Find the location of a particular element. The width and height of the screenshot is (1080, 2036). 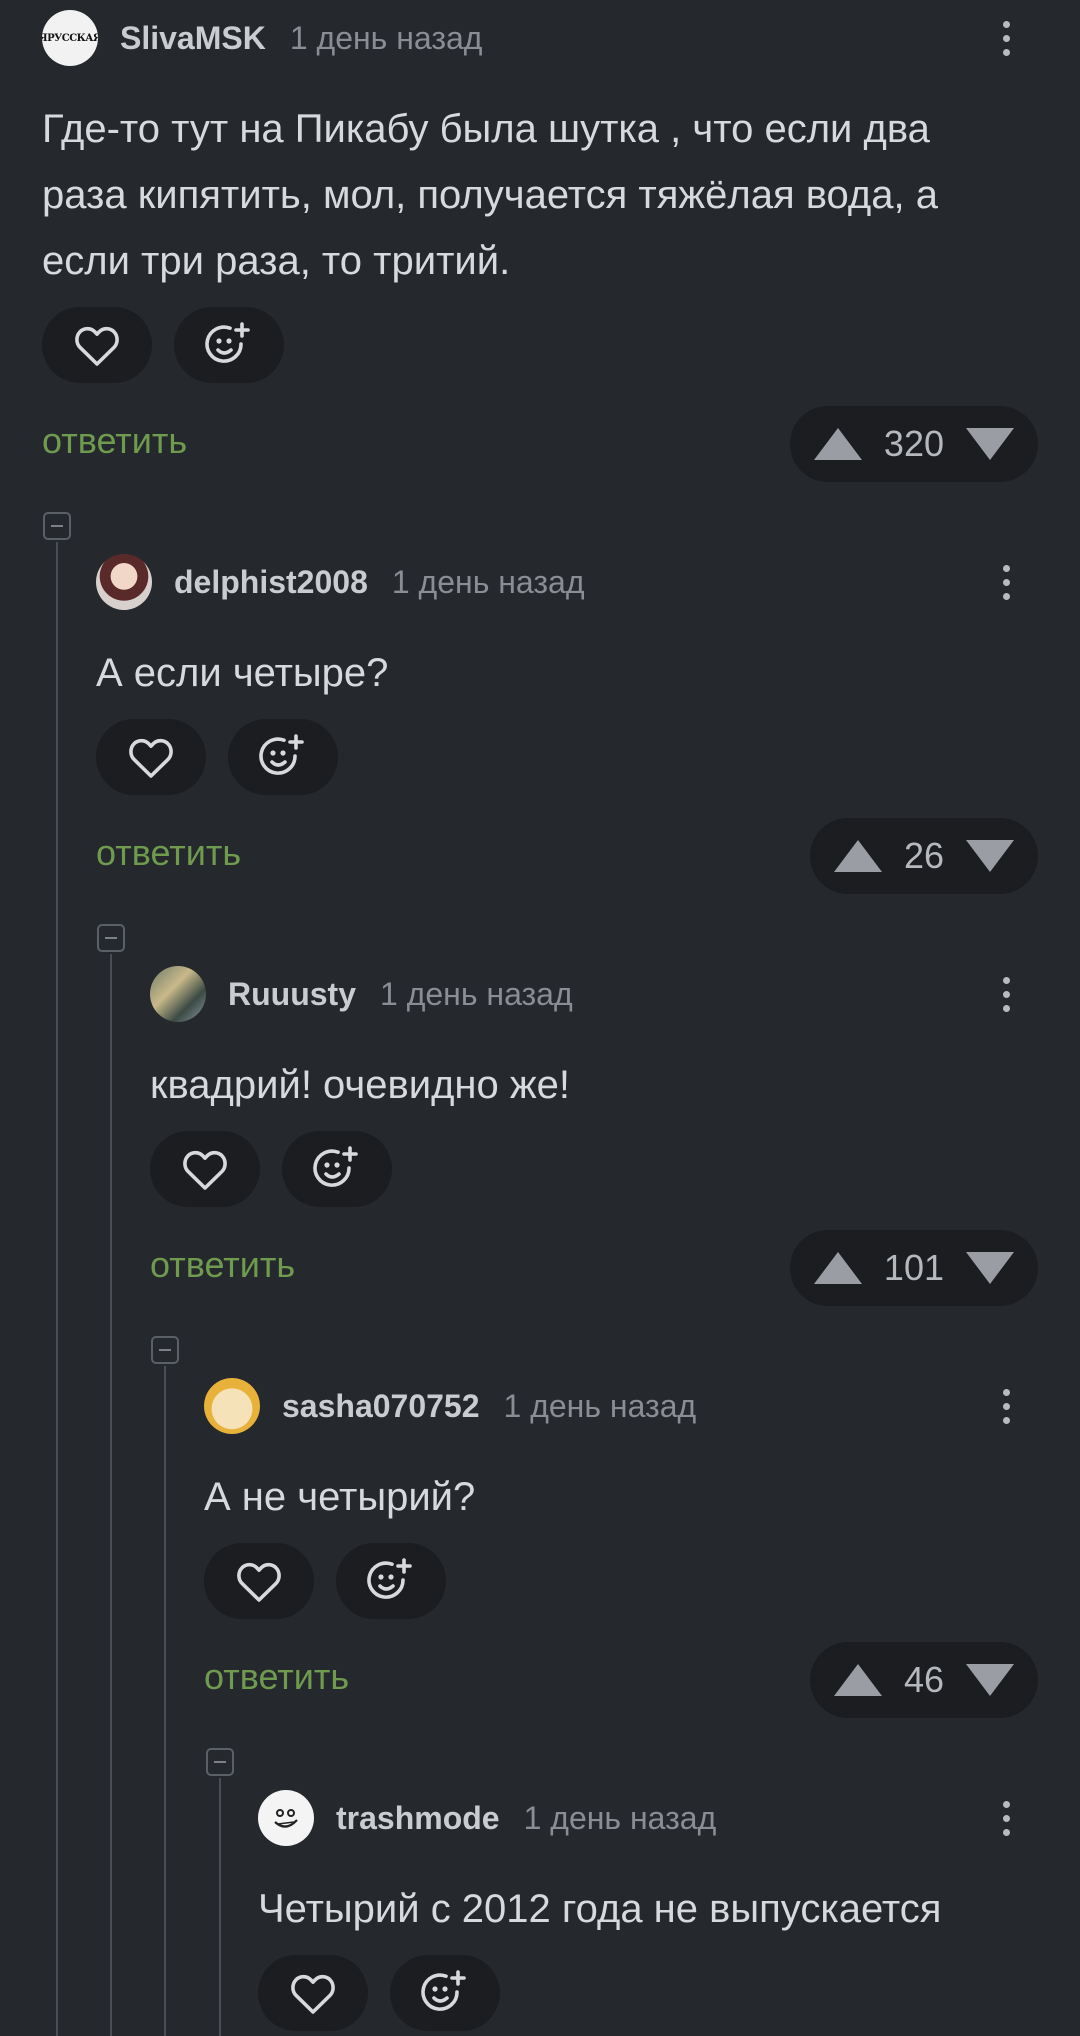

vote-control: 26 is located at coordinates (923, 856).